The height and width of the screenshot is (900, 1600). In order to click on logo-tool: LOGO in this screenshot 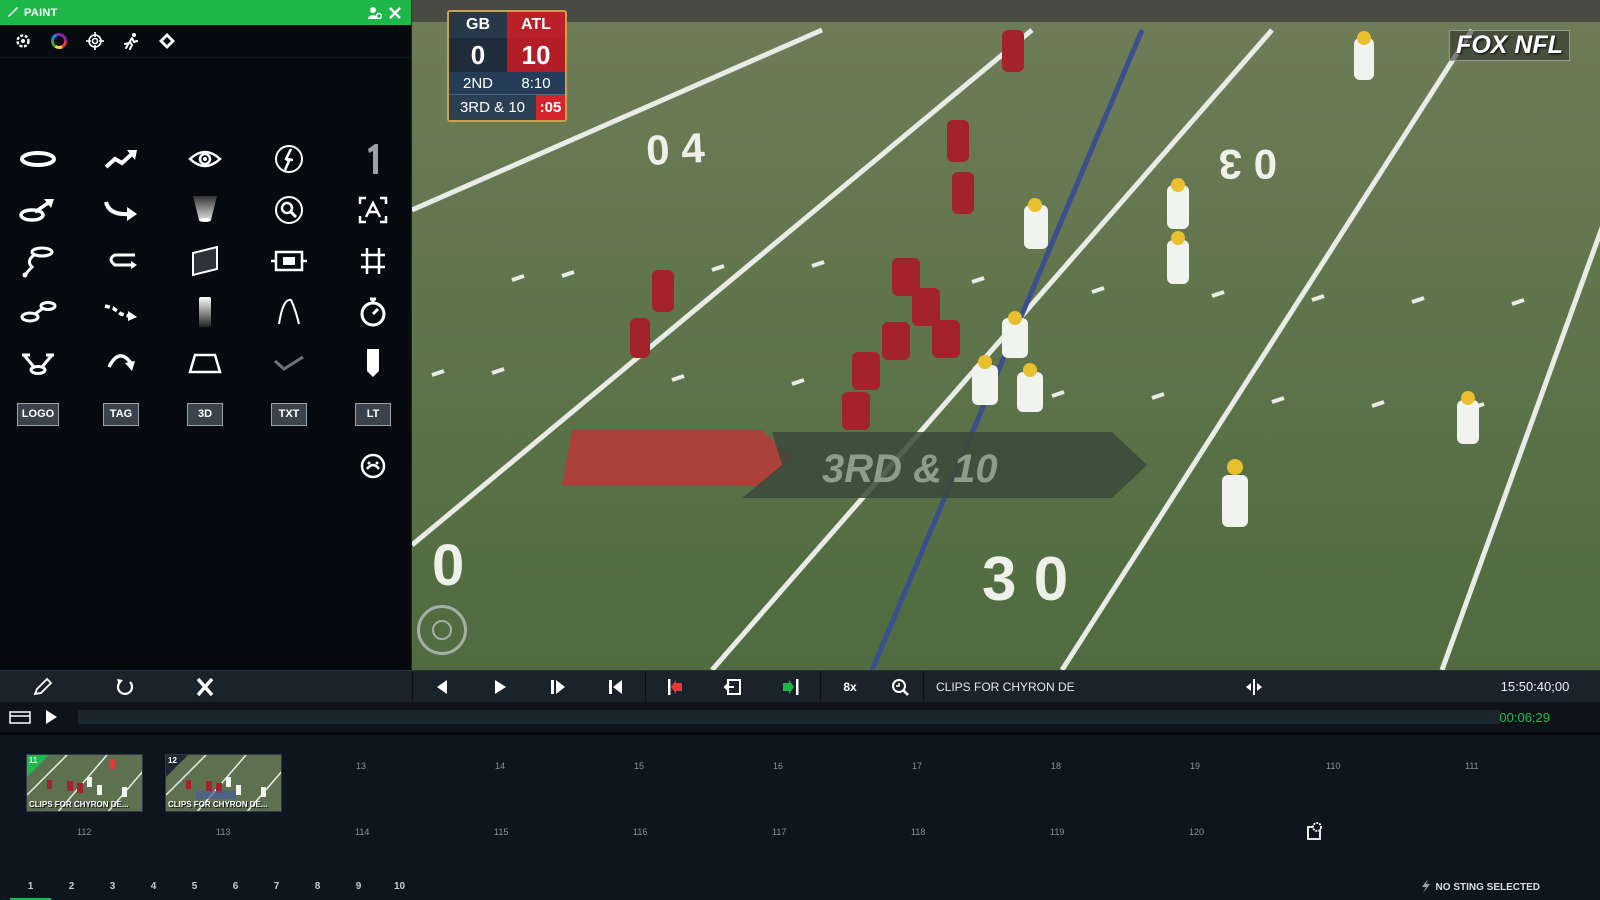, I will do `click(38, 414)`.